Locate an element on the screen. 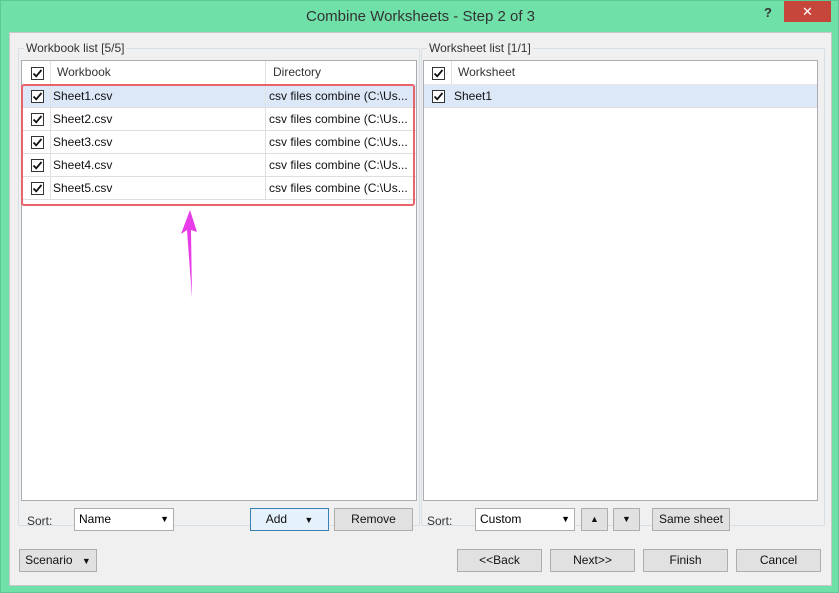 The width and height of the screenshot is (839, 593). annotation-highlight-box is located at coordinates (218, 145).